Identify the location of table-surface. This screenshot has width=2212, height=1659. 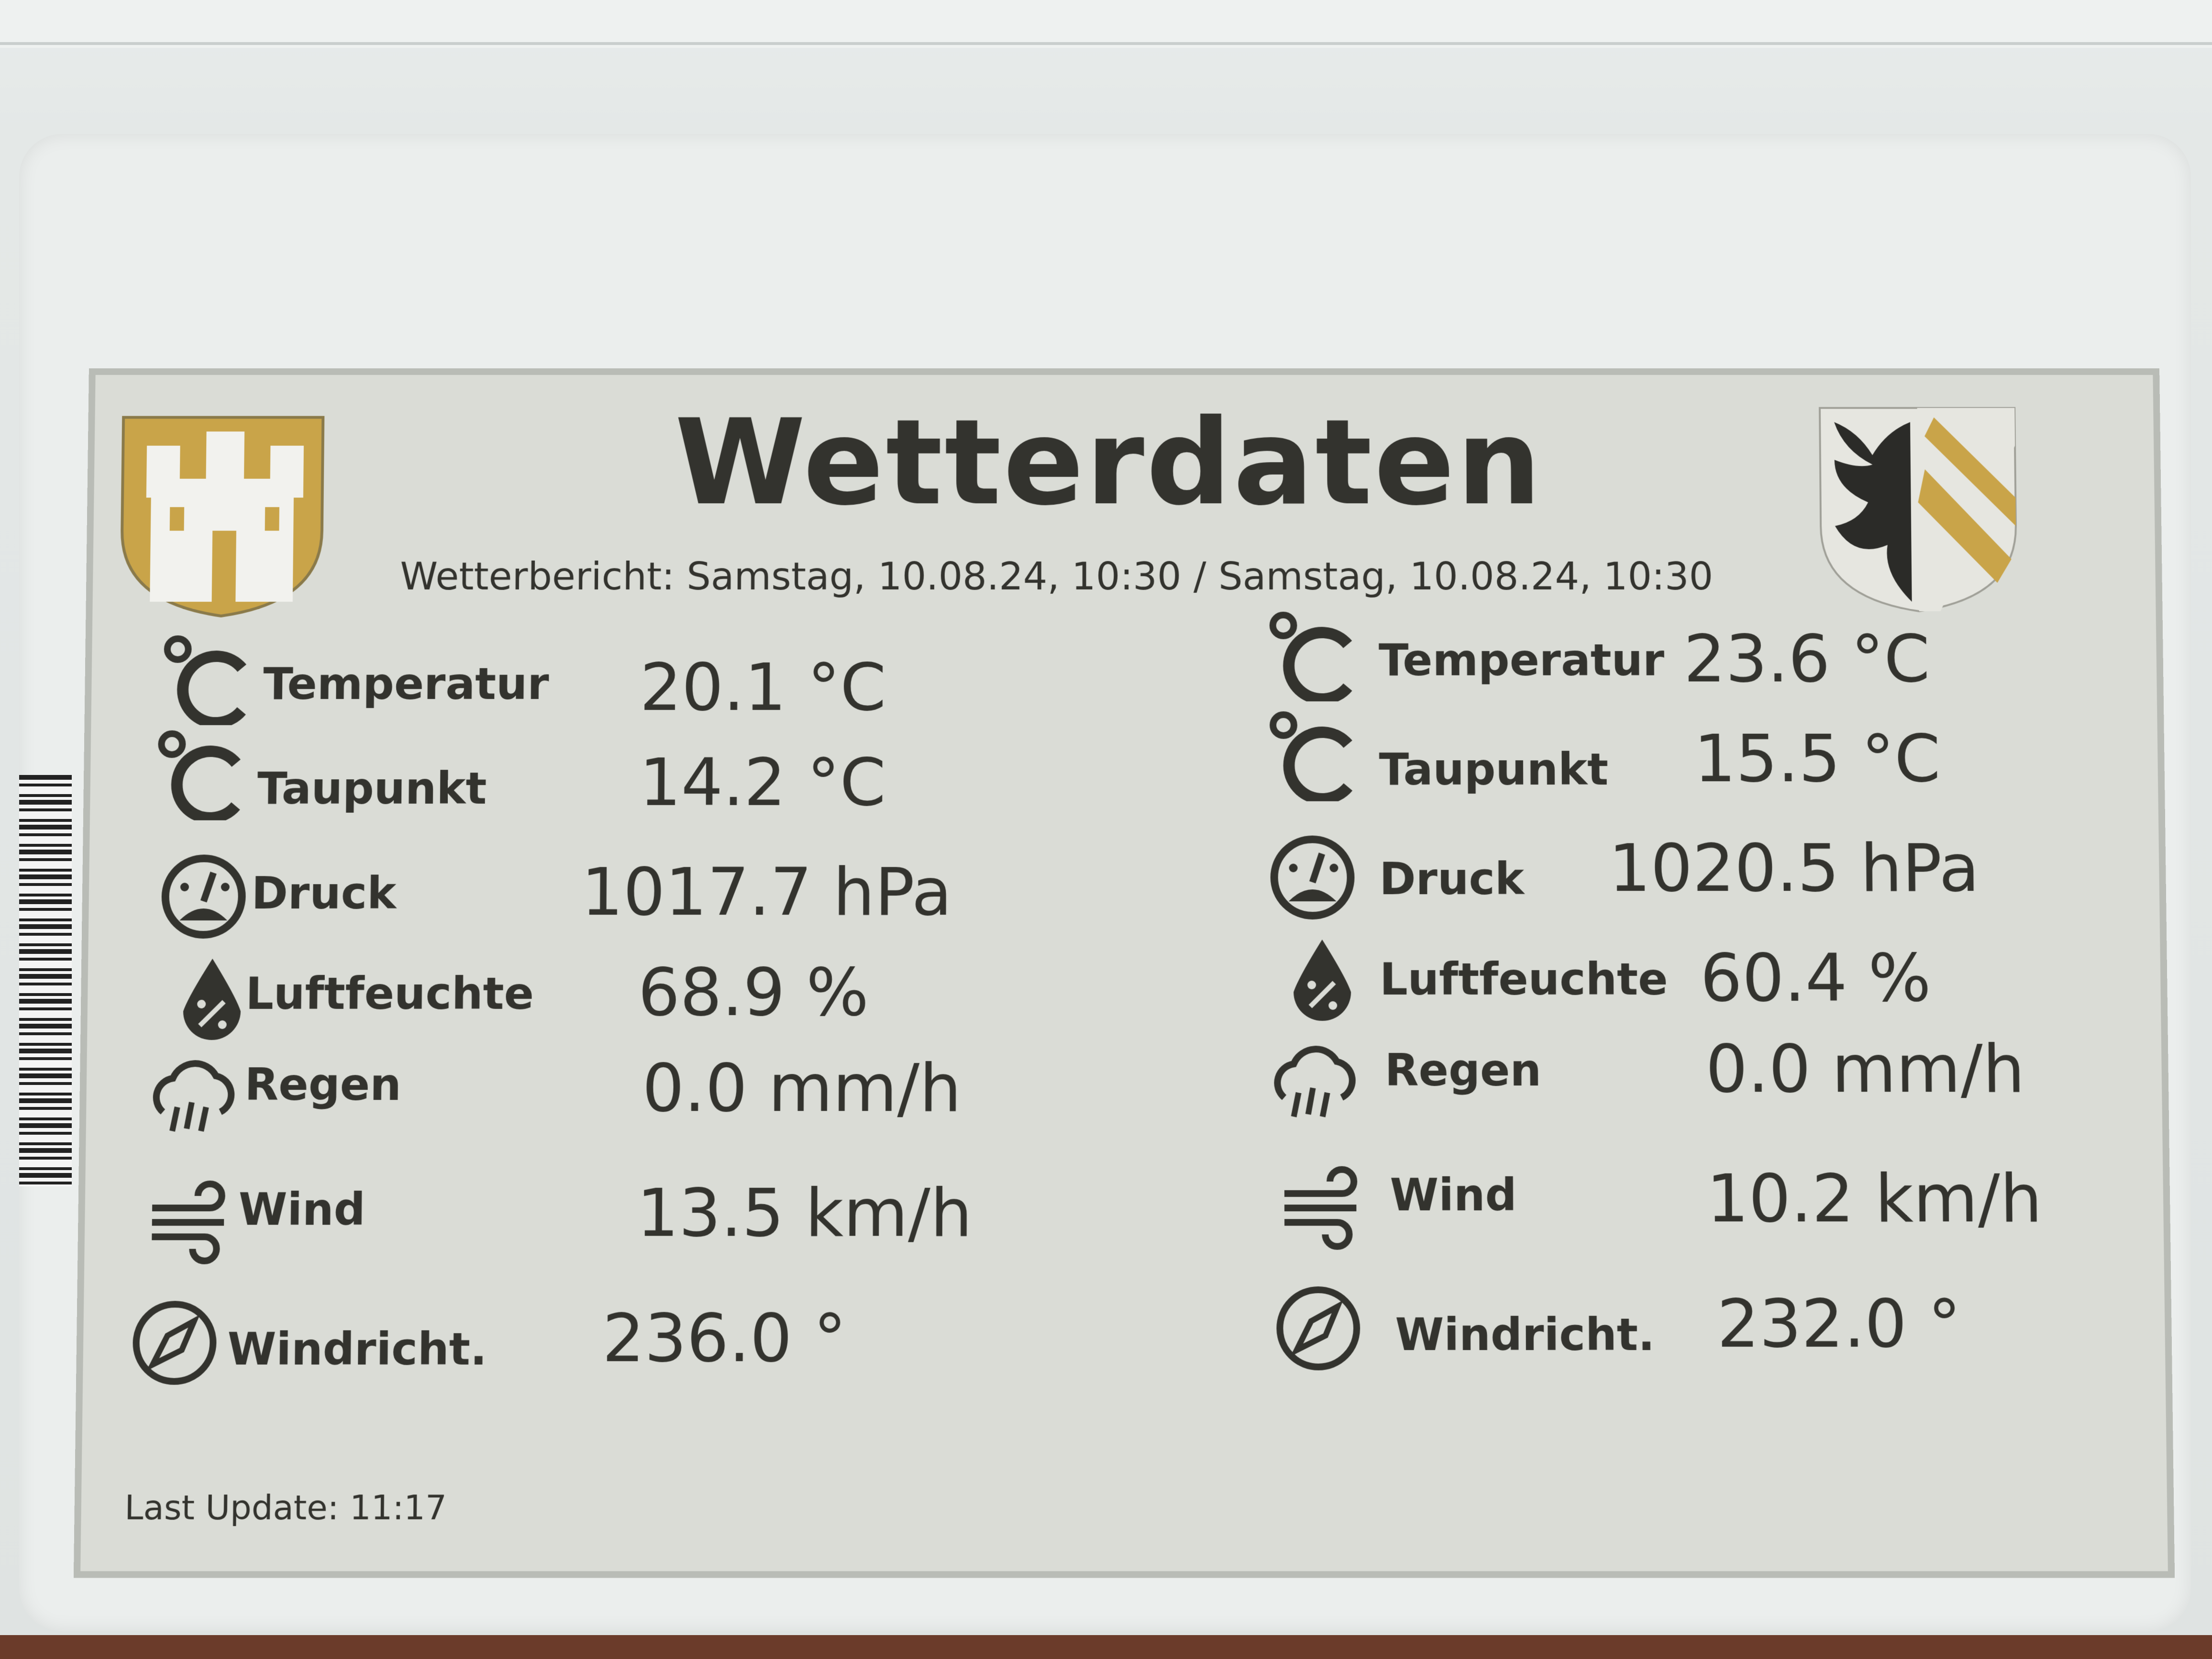
(1106, 1647).